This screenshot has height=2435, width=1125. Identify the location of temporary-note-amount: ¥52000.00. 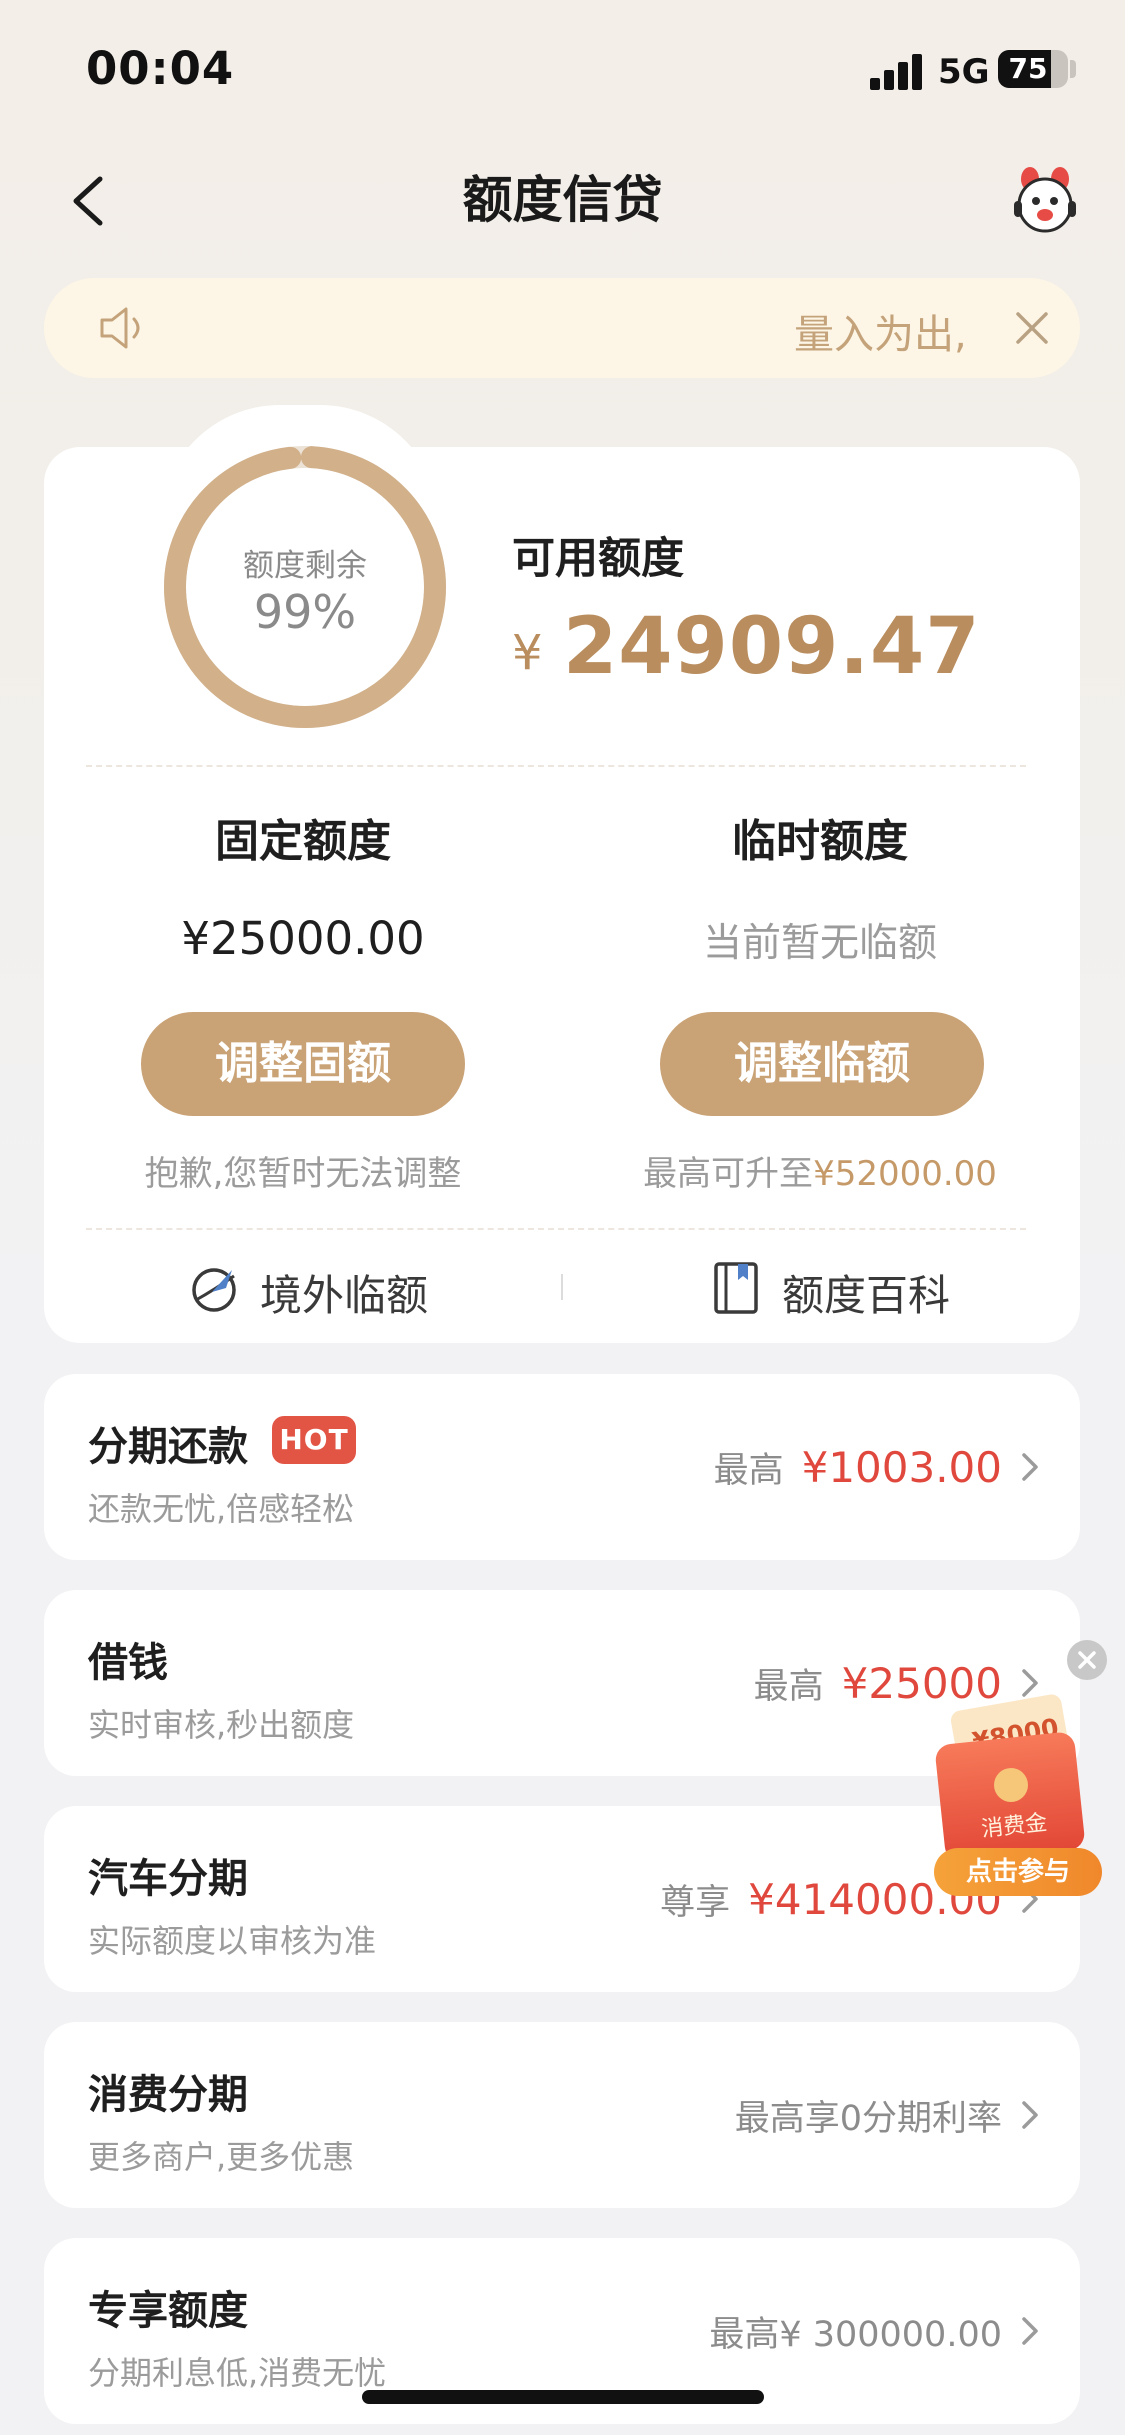
(905, 1174).